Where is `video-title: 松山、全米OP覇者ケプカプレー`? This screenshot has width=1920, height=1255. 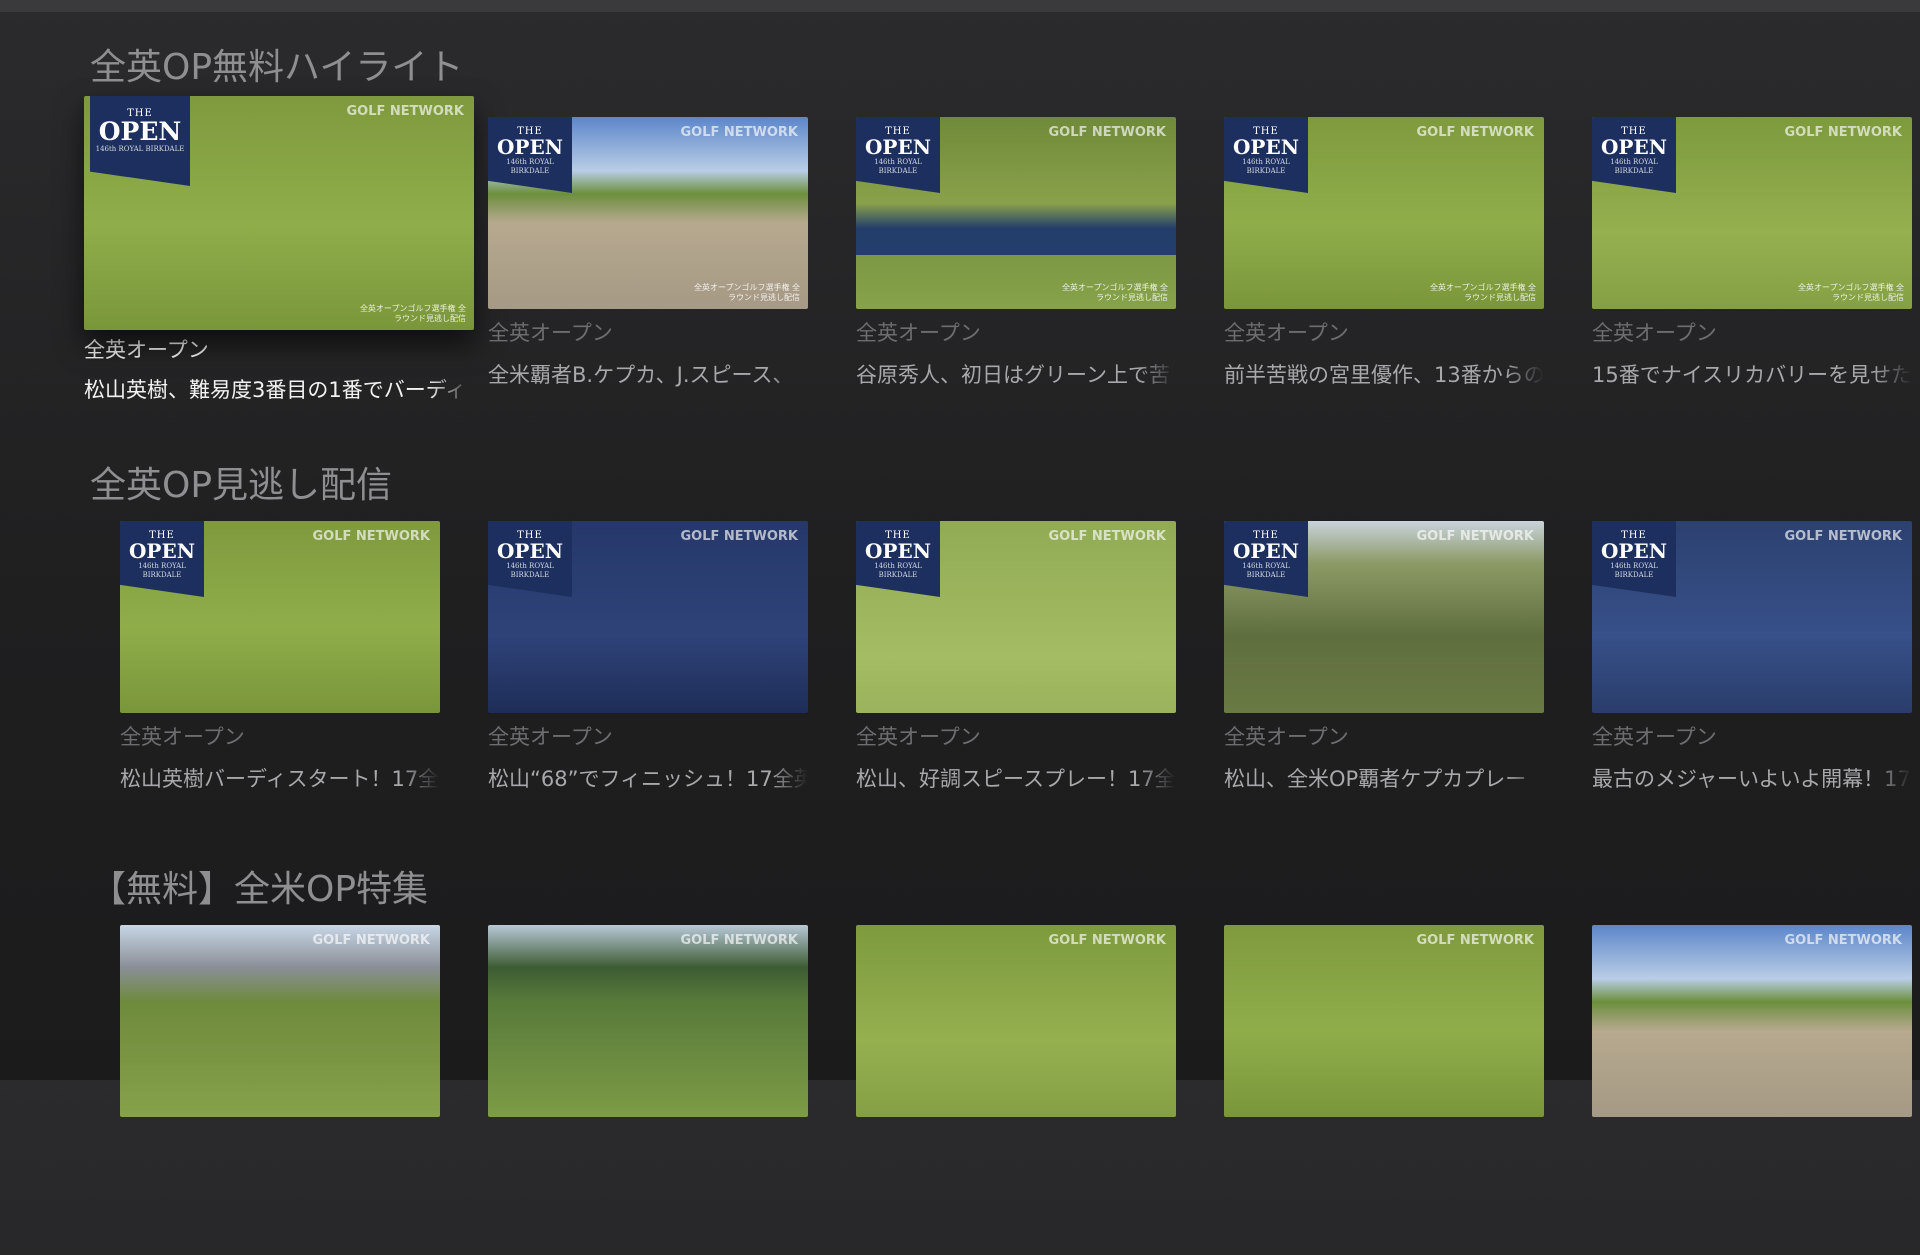
video-title: 松山、全米OP覇者ケプカプレー is located at coordinates (1375, 779).